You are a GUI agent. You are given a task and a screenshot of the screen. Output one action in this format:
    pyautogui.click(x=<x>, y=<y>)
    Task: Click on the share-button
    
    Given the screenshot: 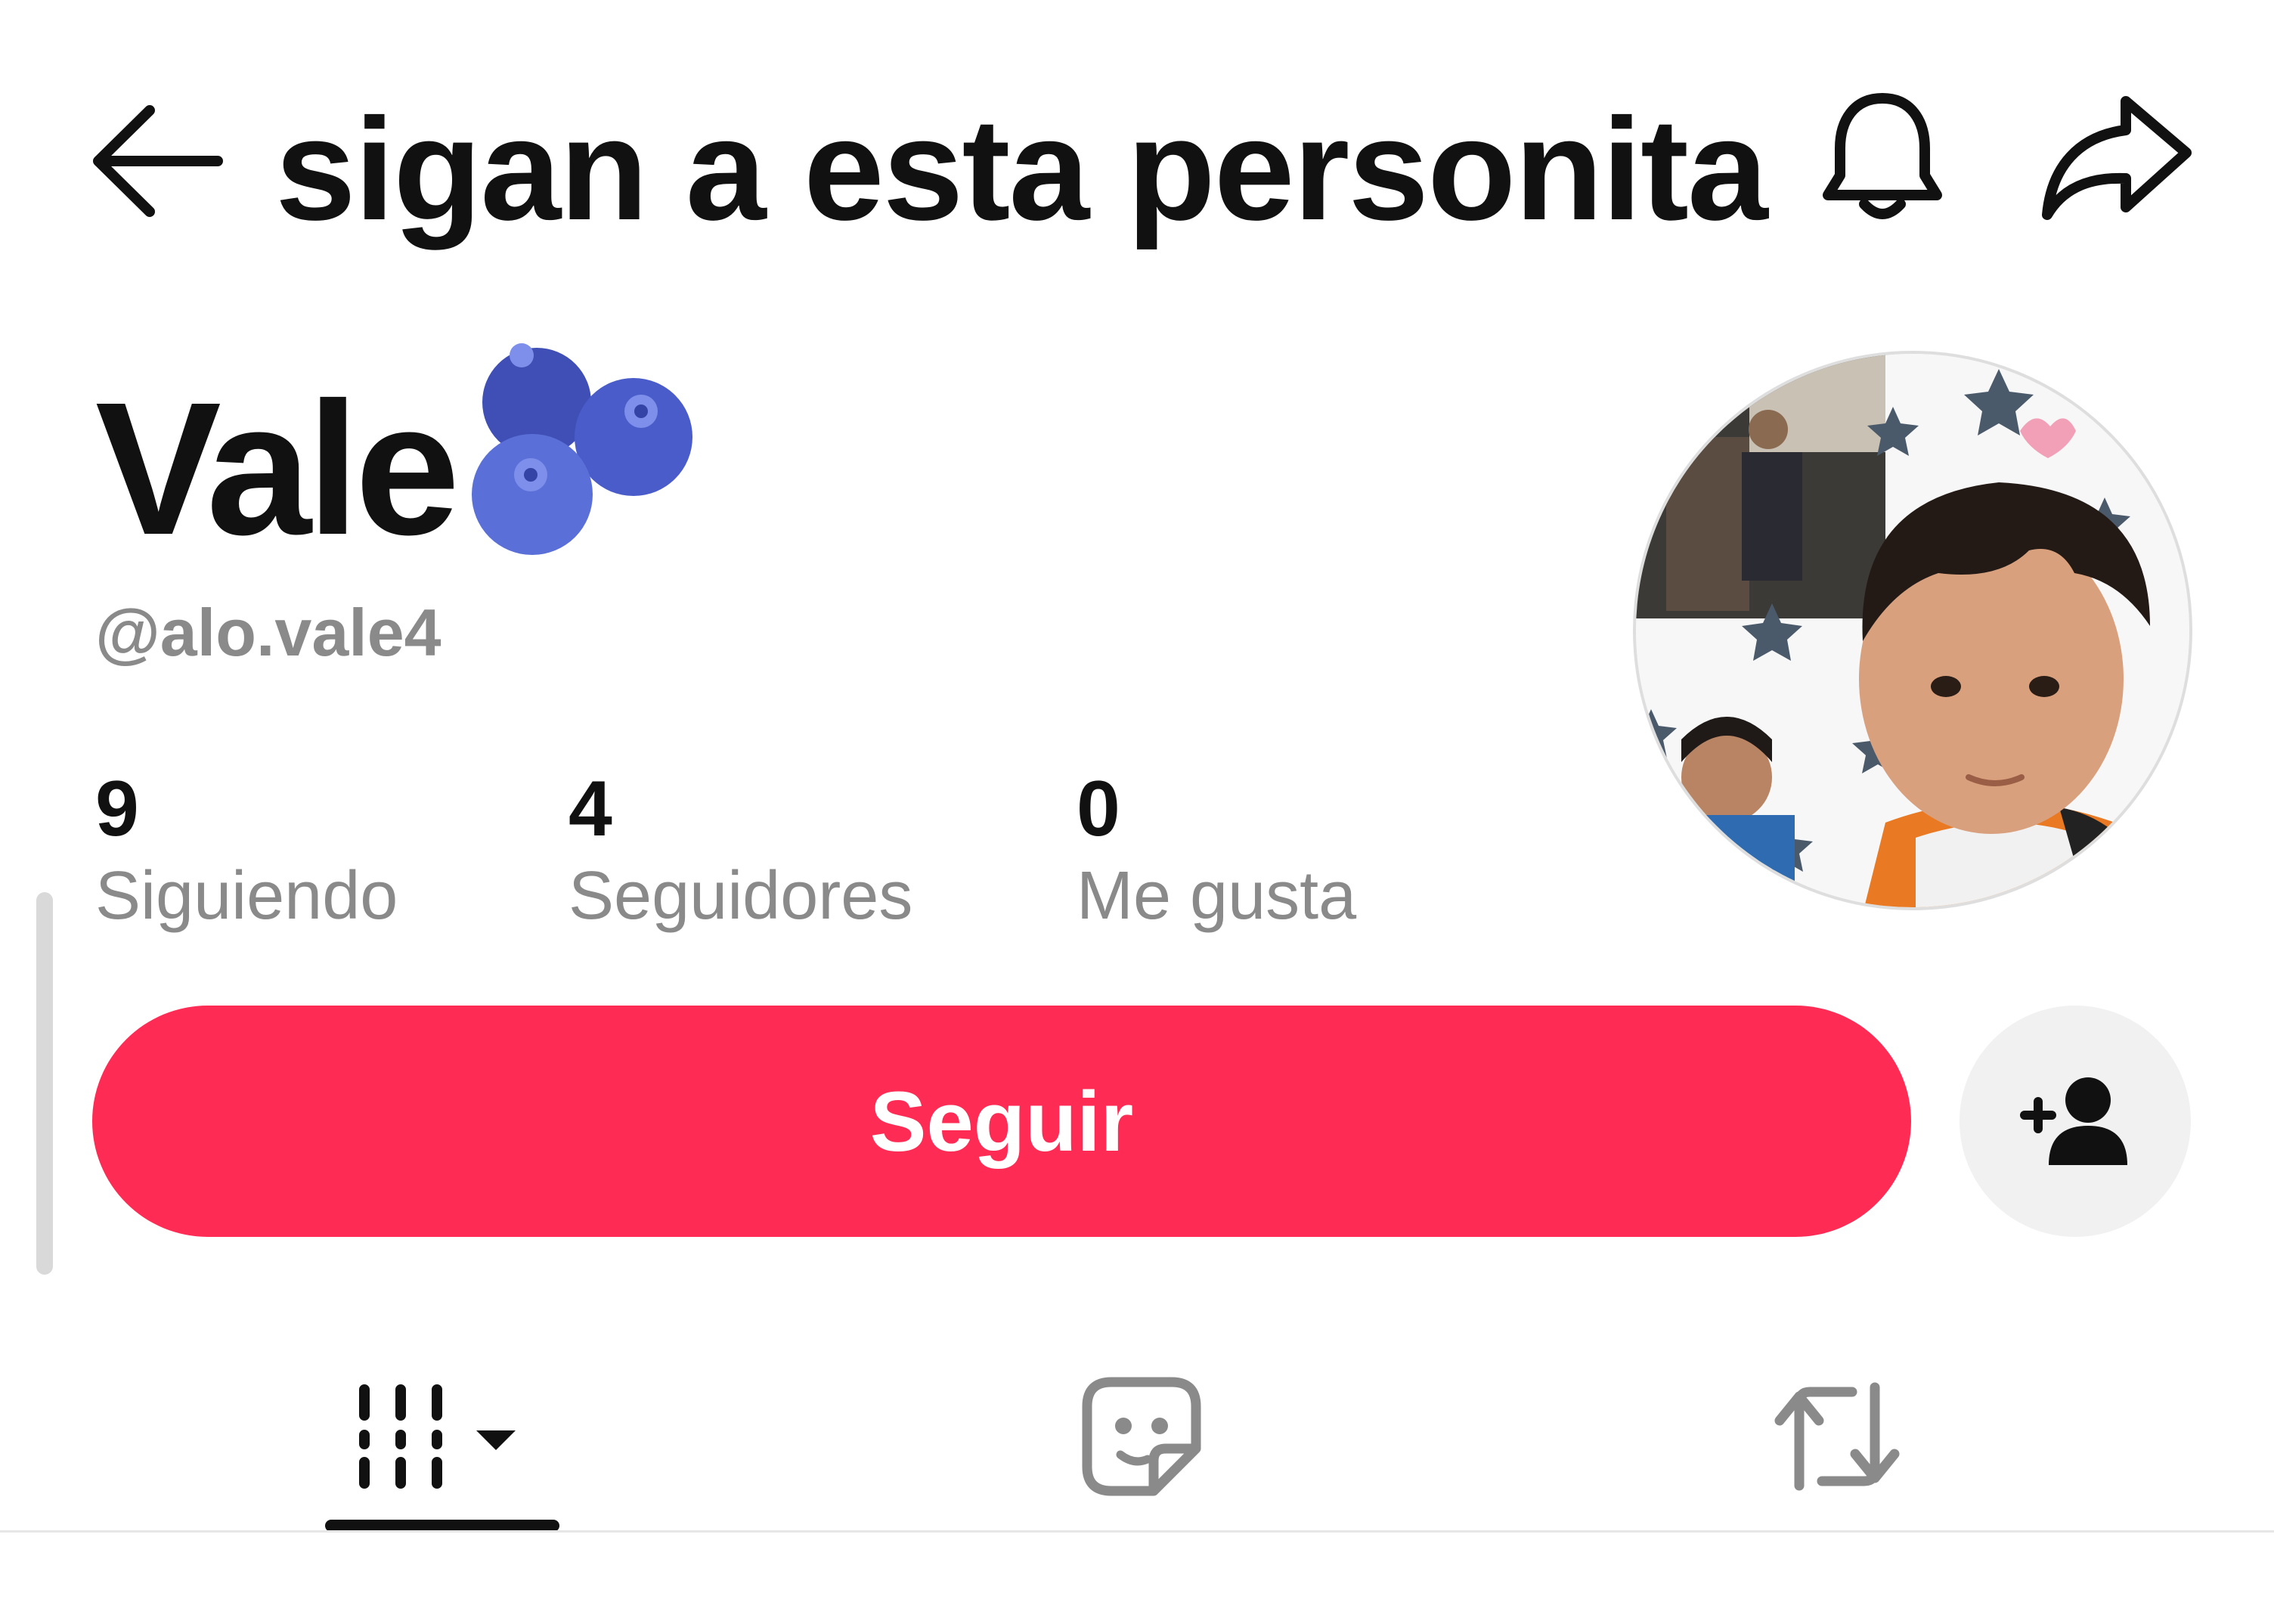 What is the action you would take?
    pyautogui.click(x=2116, y=158)
    